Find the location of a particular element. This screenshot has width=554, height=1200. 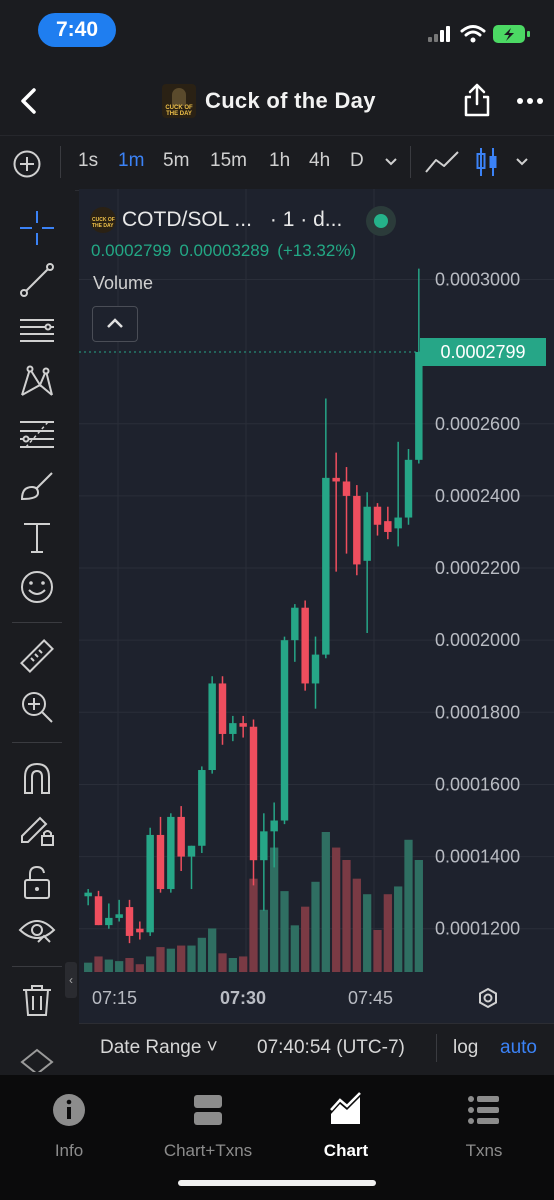

horizontal-lines-icon is located at coordinates (37, 331).